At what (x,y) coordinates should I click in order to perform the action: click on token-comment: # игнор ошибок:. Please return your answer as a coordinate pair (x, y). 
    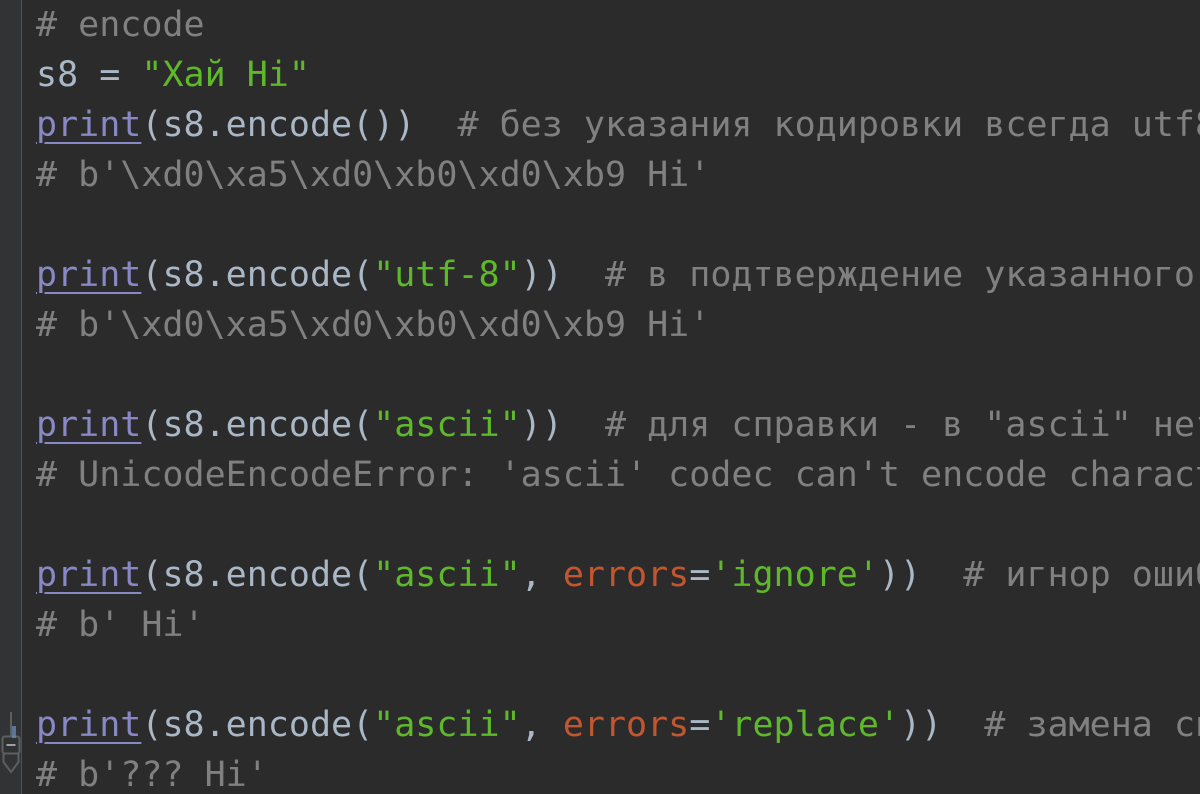
    Looking at the image, I should click on (1081, 575).